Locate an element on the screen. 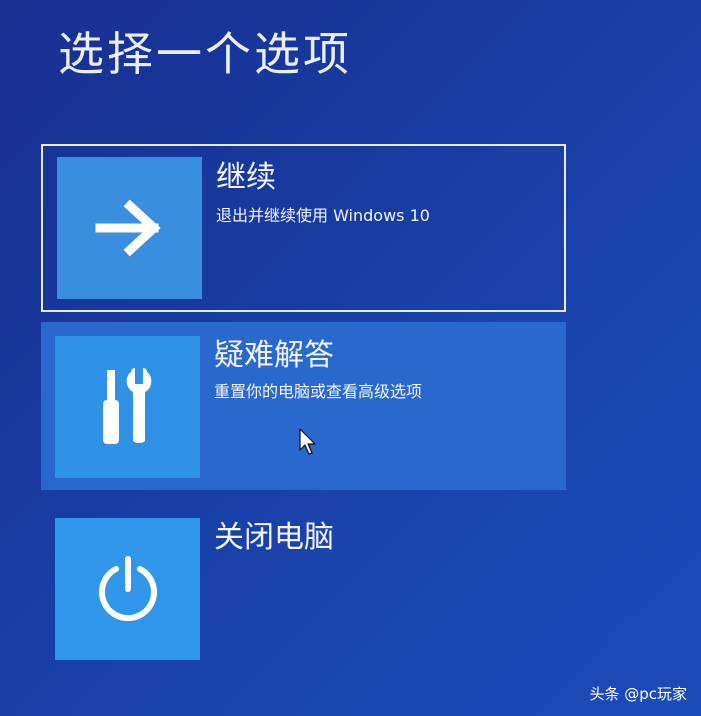 This screenshot has height=716, width=701. tools-icon is located at coordinates (126, 406).